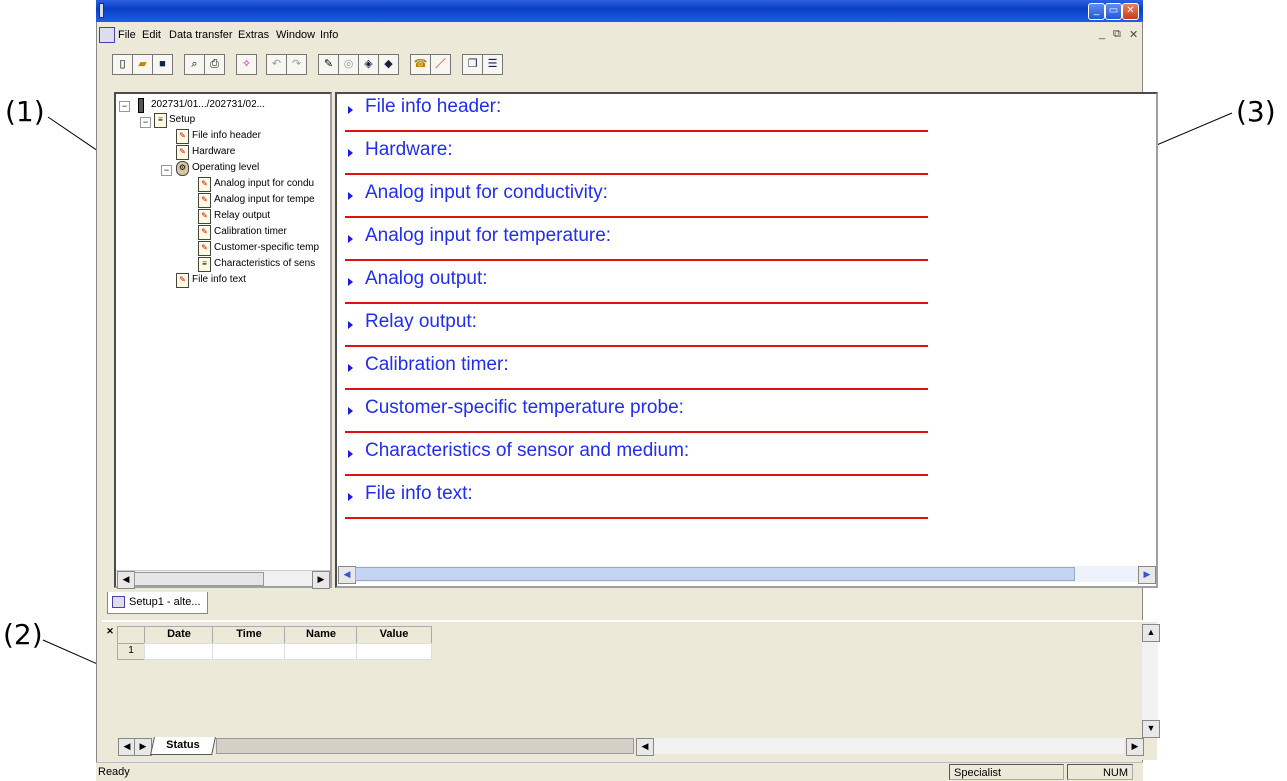  What do you see at coordinates (1256, 111) in the screenshot?
I see `callout-3: (3)` at bounding box center [1256, 111].